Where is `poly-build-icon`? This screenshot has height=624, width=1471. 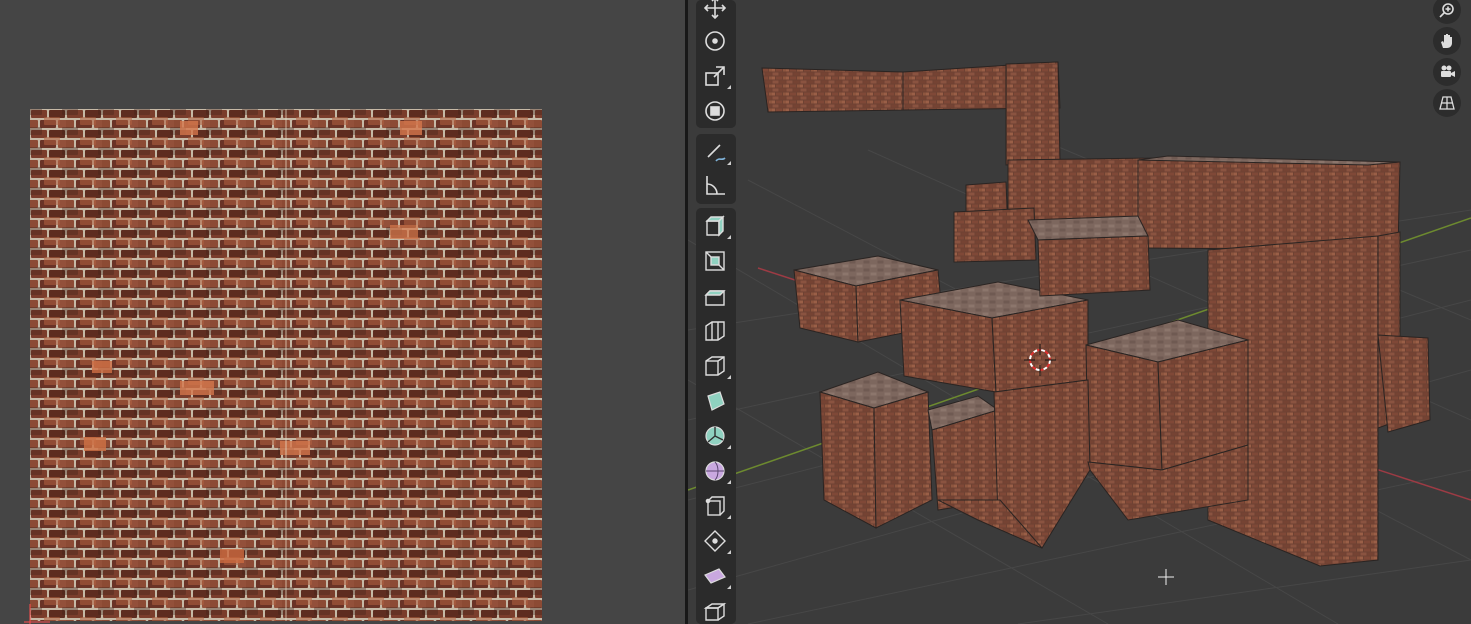
poly-build-icon is located at coordinates (715, 436).